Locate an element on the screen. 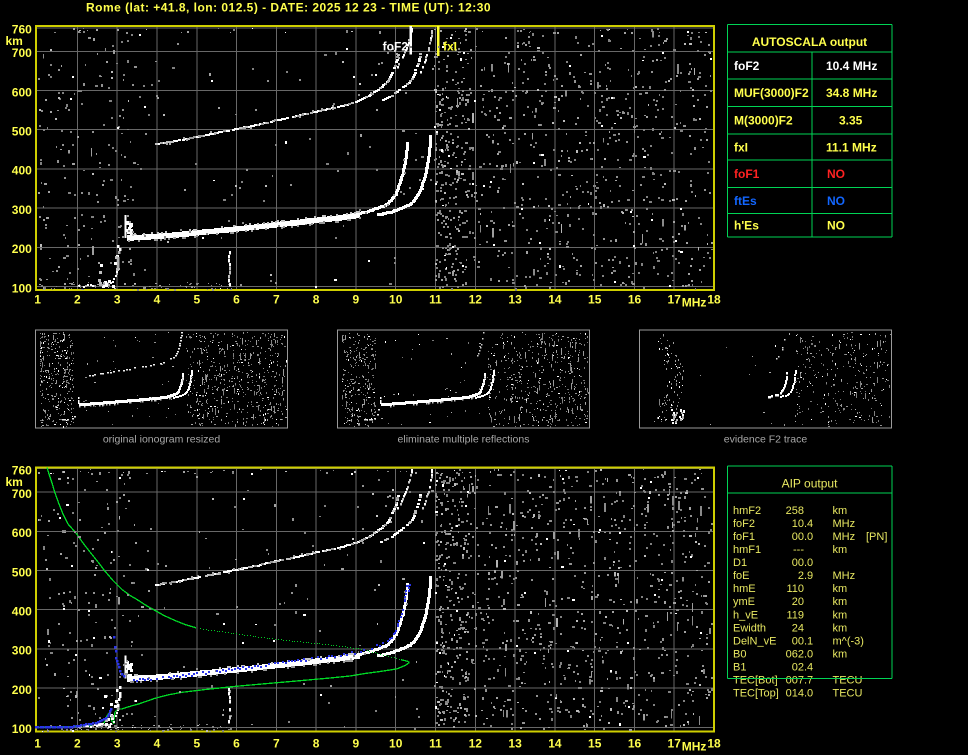 This screenshot has width=968, height=755. svg-text: AIP output is located at coordinates (810, 484).